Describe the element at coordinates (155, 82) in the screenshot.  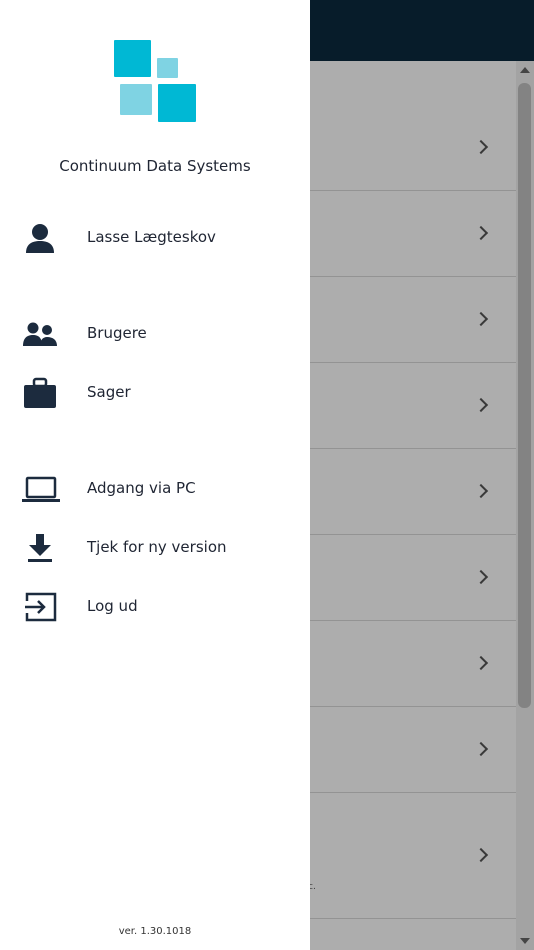
I see `company-logo` at that location.